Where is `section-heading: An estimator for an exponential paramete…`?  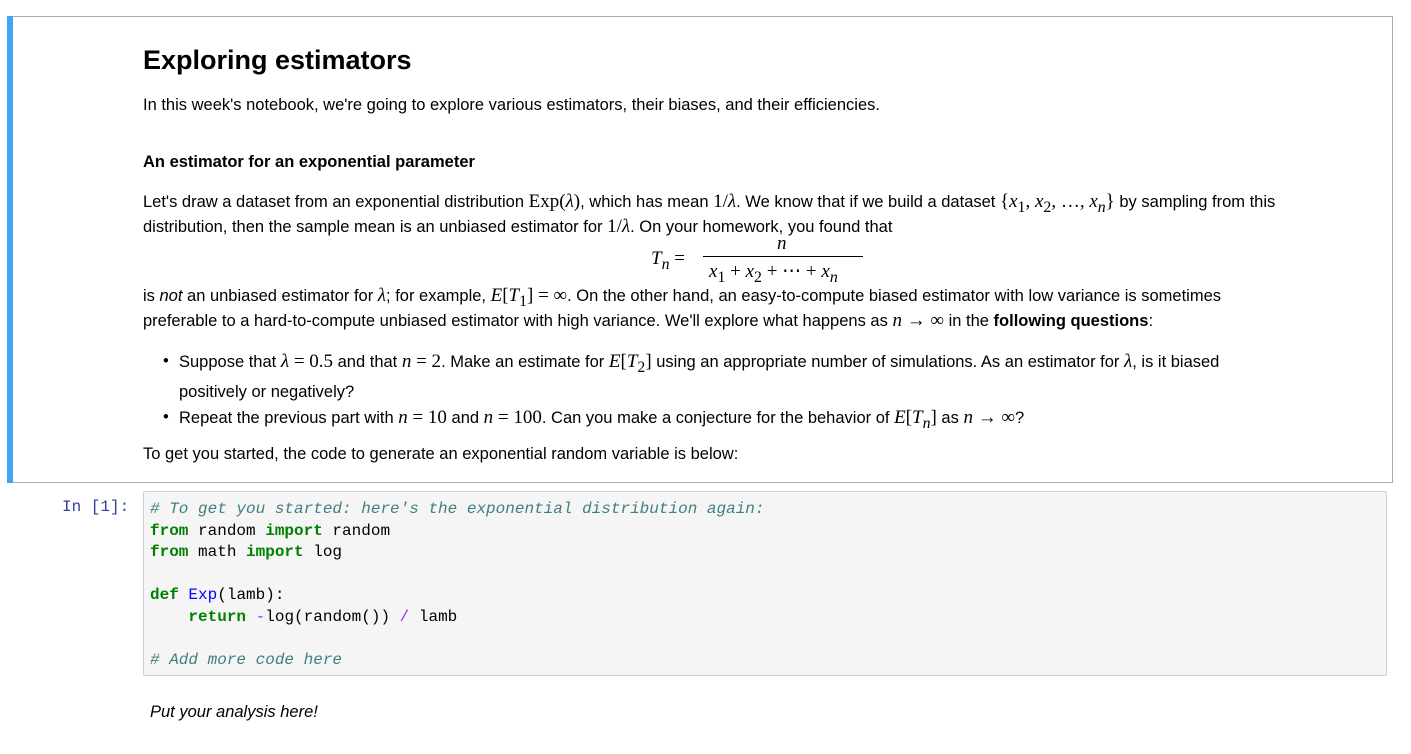
section-heading: An estimator for an exponential paramete… is located at coordinates (309, 162).